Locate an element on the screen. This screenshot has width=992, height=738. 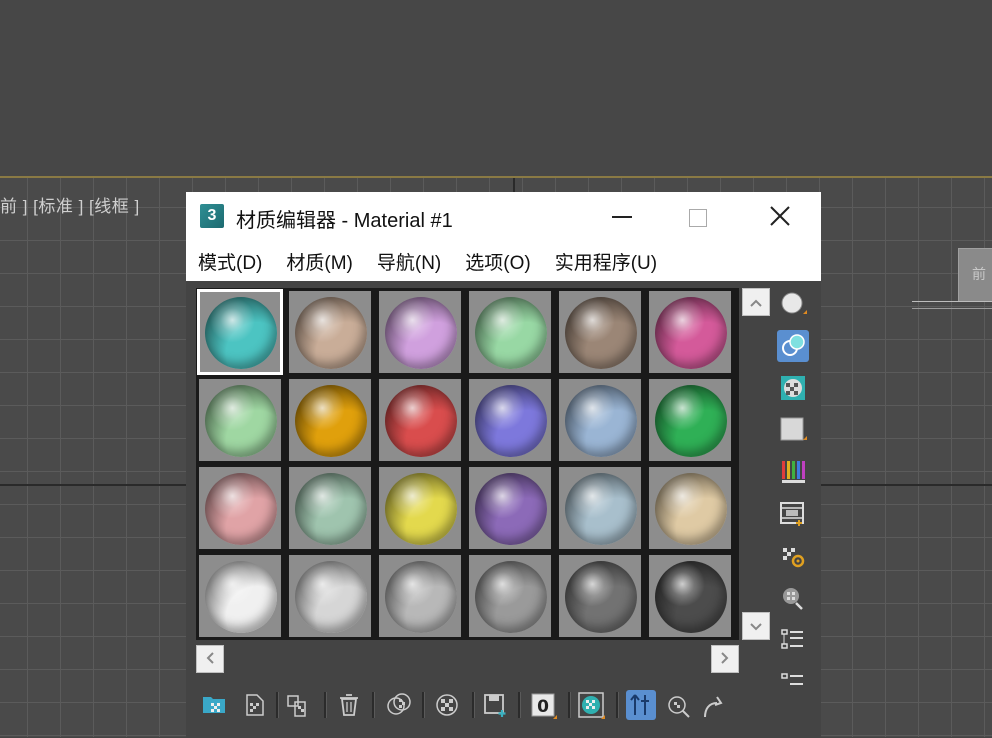
background-button is located at coordinates (793, 388).